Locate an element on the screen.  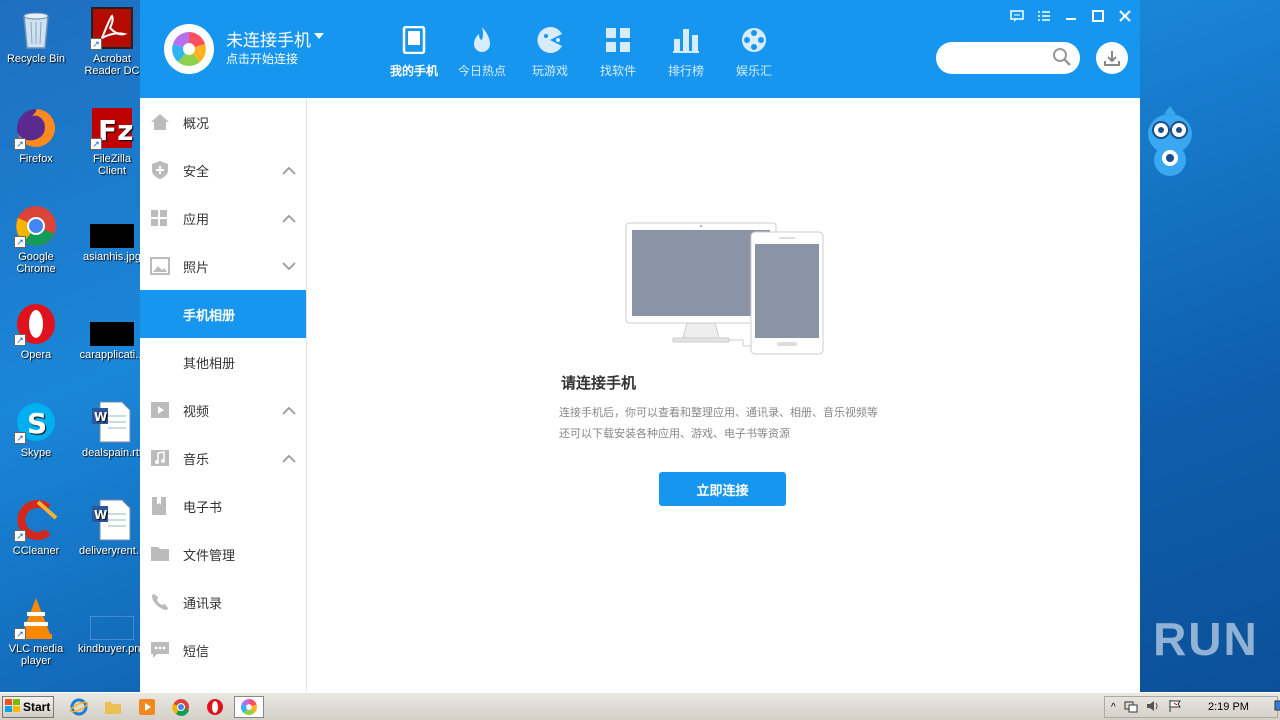
start-button: Start is located at coordinates (28, 707).